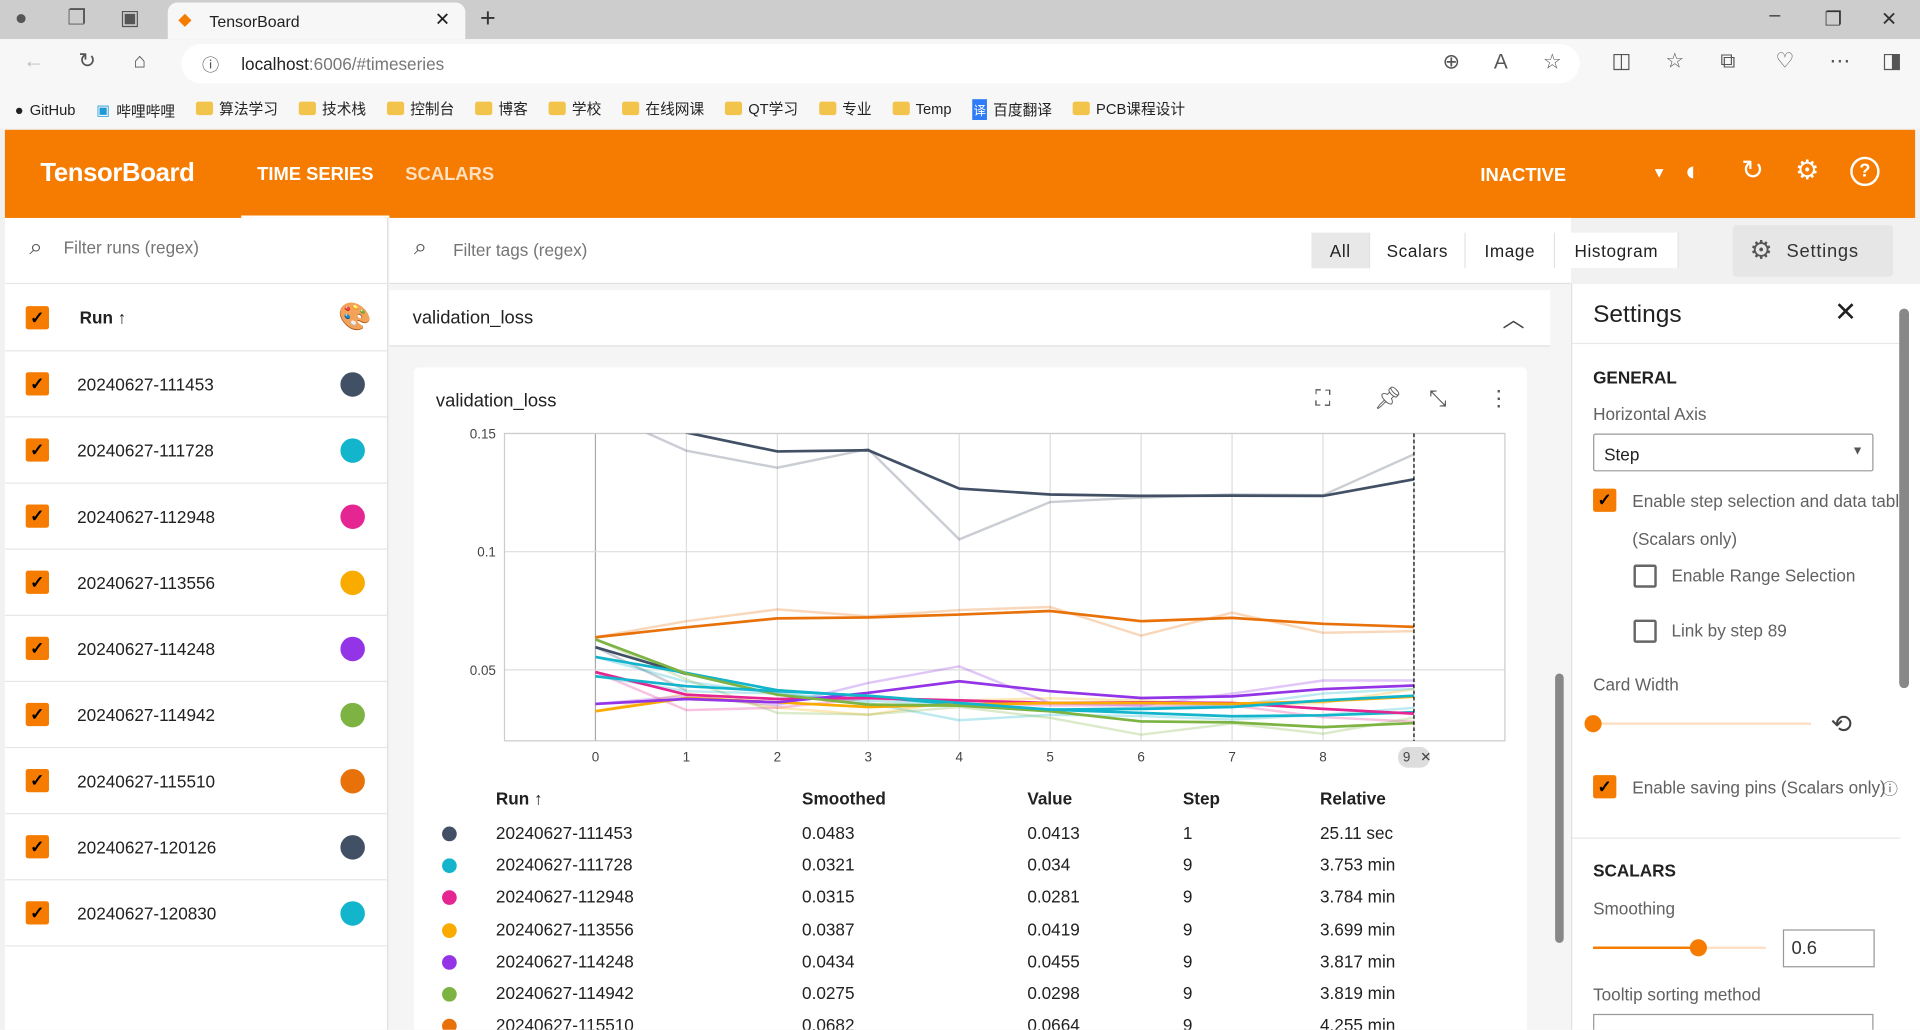  Describe the element at coordinates (1889, 19) in the screenshot. I see `close-window-icon: ✕` at that location.